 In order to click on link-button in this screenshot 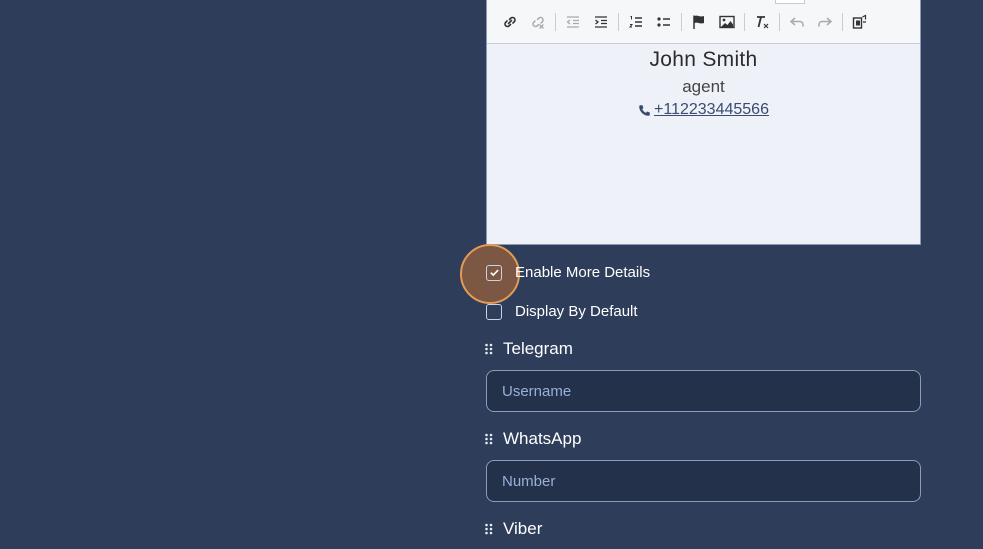, I will do `click(510, 22)`.